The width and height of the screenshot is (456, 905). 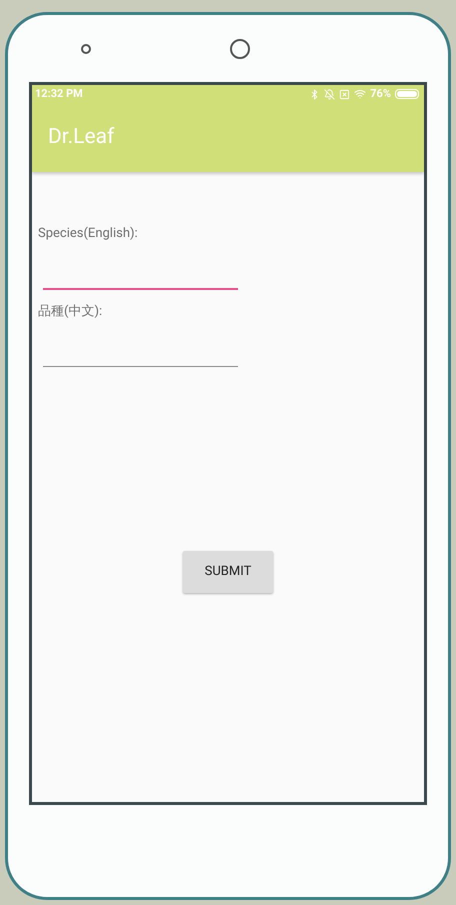 What do you see at coordinates (344, 94) in the screenshot?
I see `square-x-icon` at bounding box center [344, 94].